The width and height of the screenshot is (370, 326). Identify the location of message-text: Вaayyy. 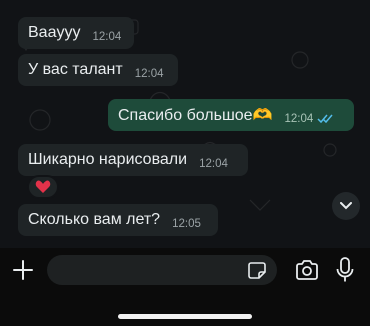
(54, 32).